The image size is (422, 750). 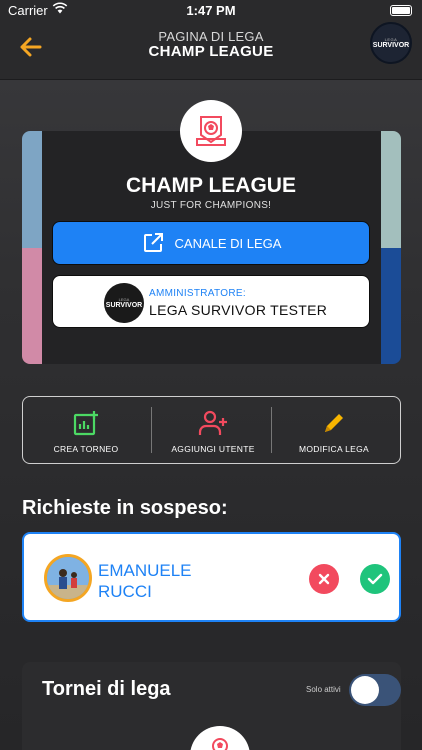 I want to click on check-icon, so click(x=375, y=579).